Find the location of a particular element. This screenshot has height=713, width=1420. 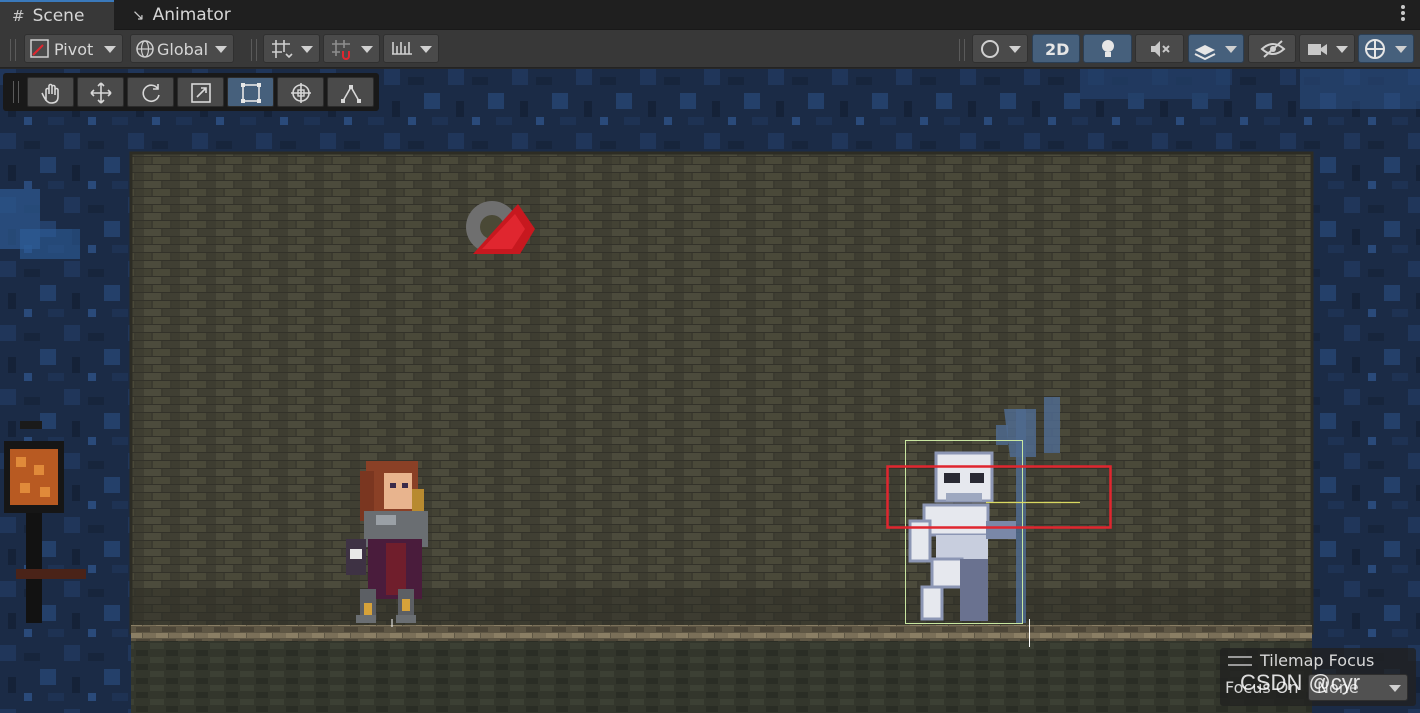

move-arrows-icon is located at coordinates (101, 93).